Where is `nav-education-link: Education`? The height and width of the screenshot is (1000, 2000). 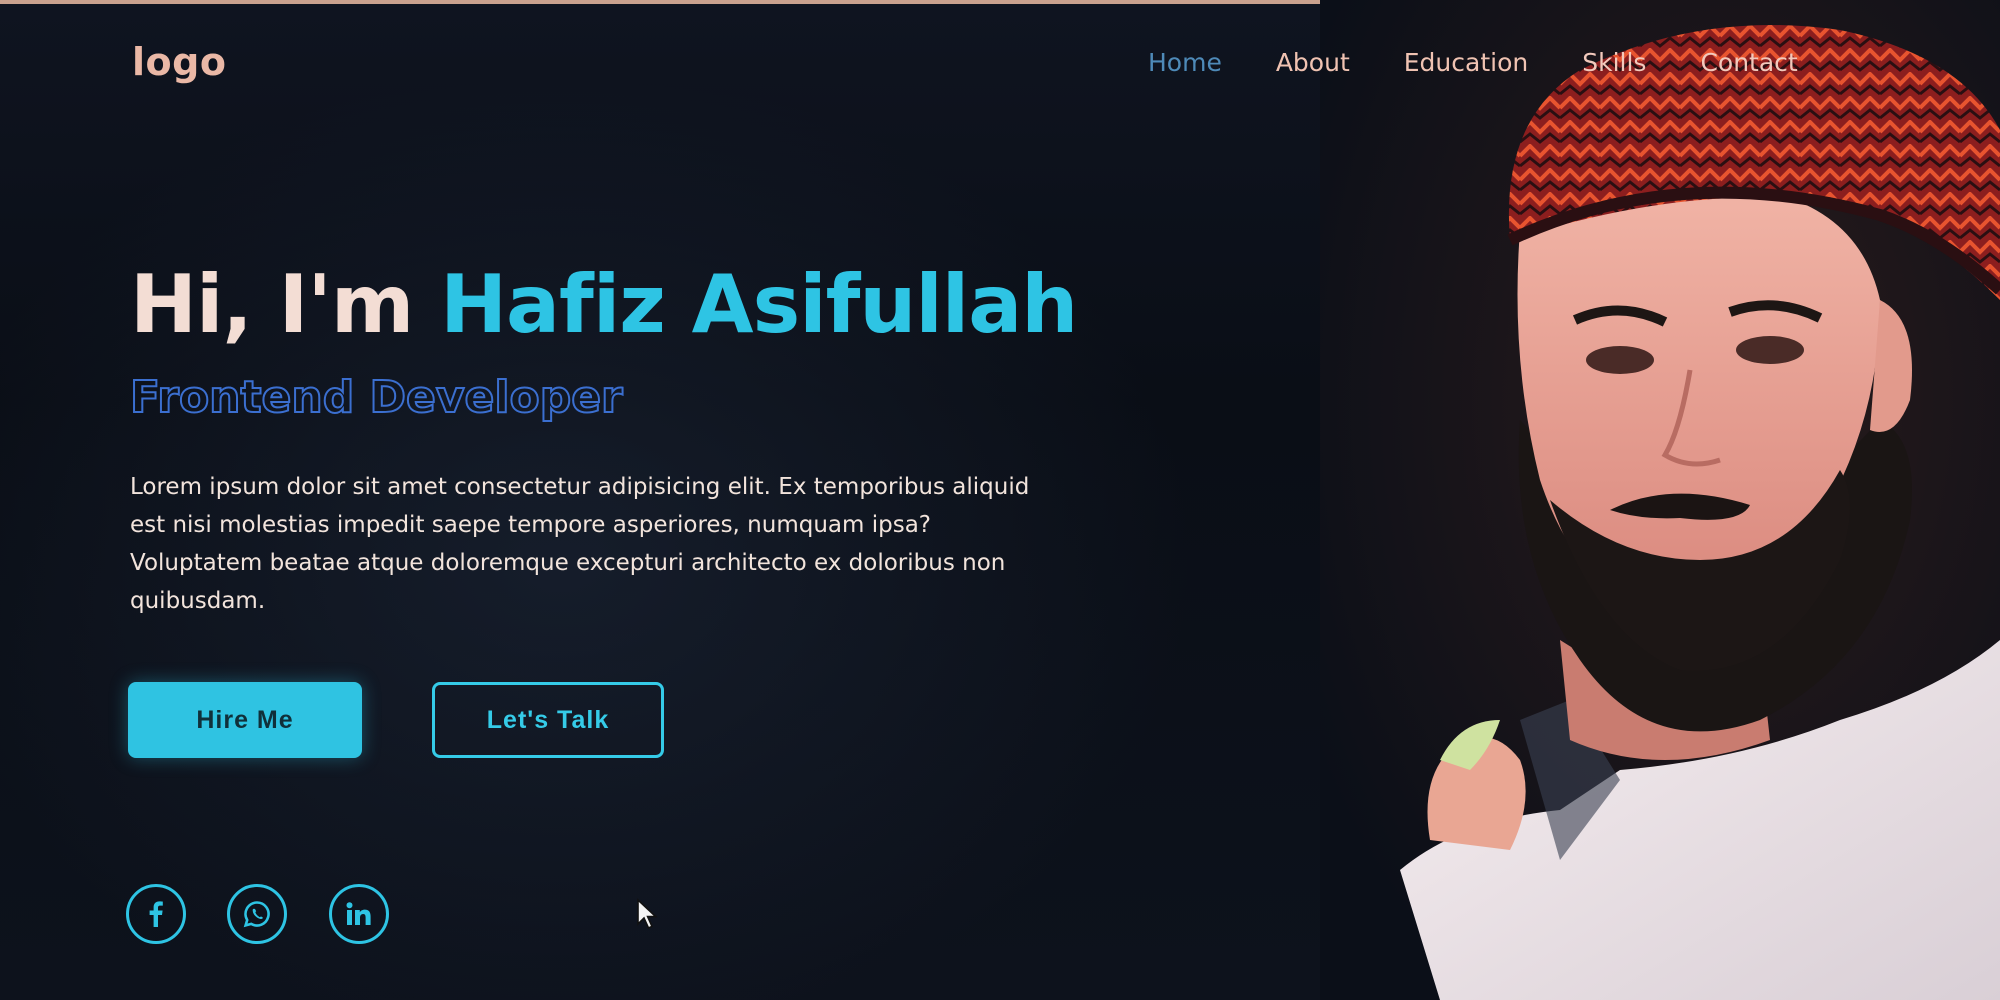 nav-education-link: Education is located at coordinates (1466, 62).